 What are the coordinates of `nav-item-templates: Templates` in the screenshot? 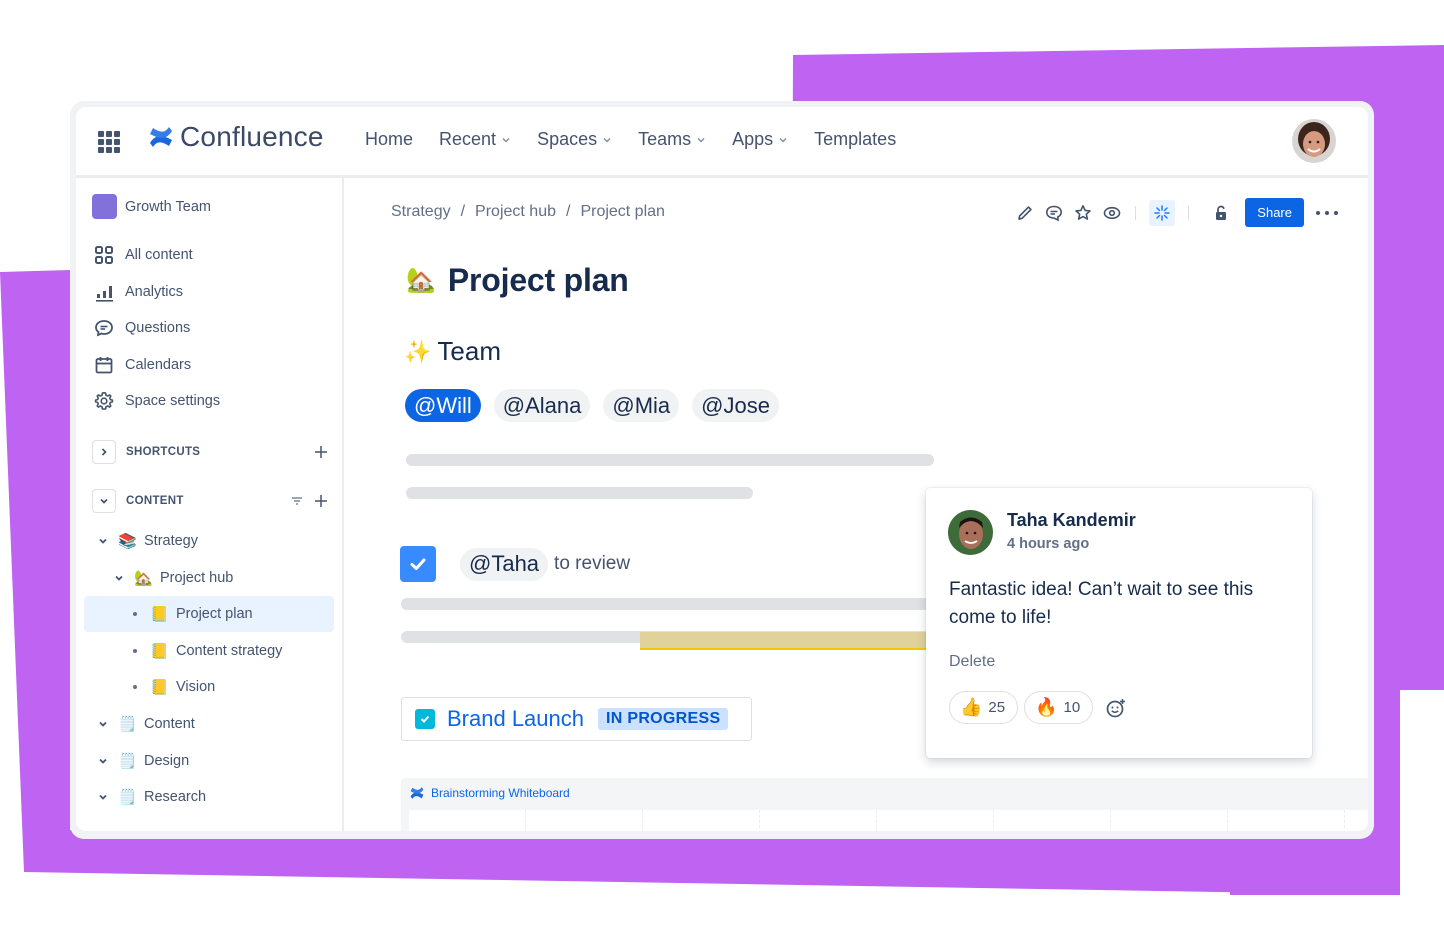 It's located at (855, 139).